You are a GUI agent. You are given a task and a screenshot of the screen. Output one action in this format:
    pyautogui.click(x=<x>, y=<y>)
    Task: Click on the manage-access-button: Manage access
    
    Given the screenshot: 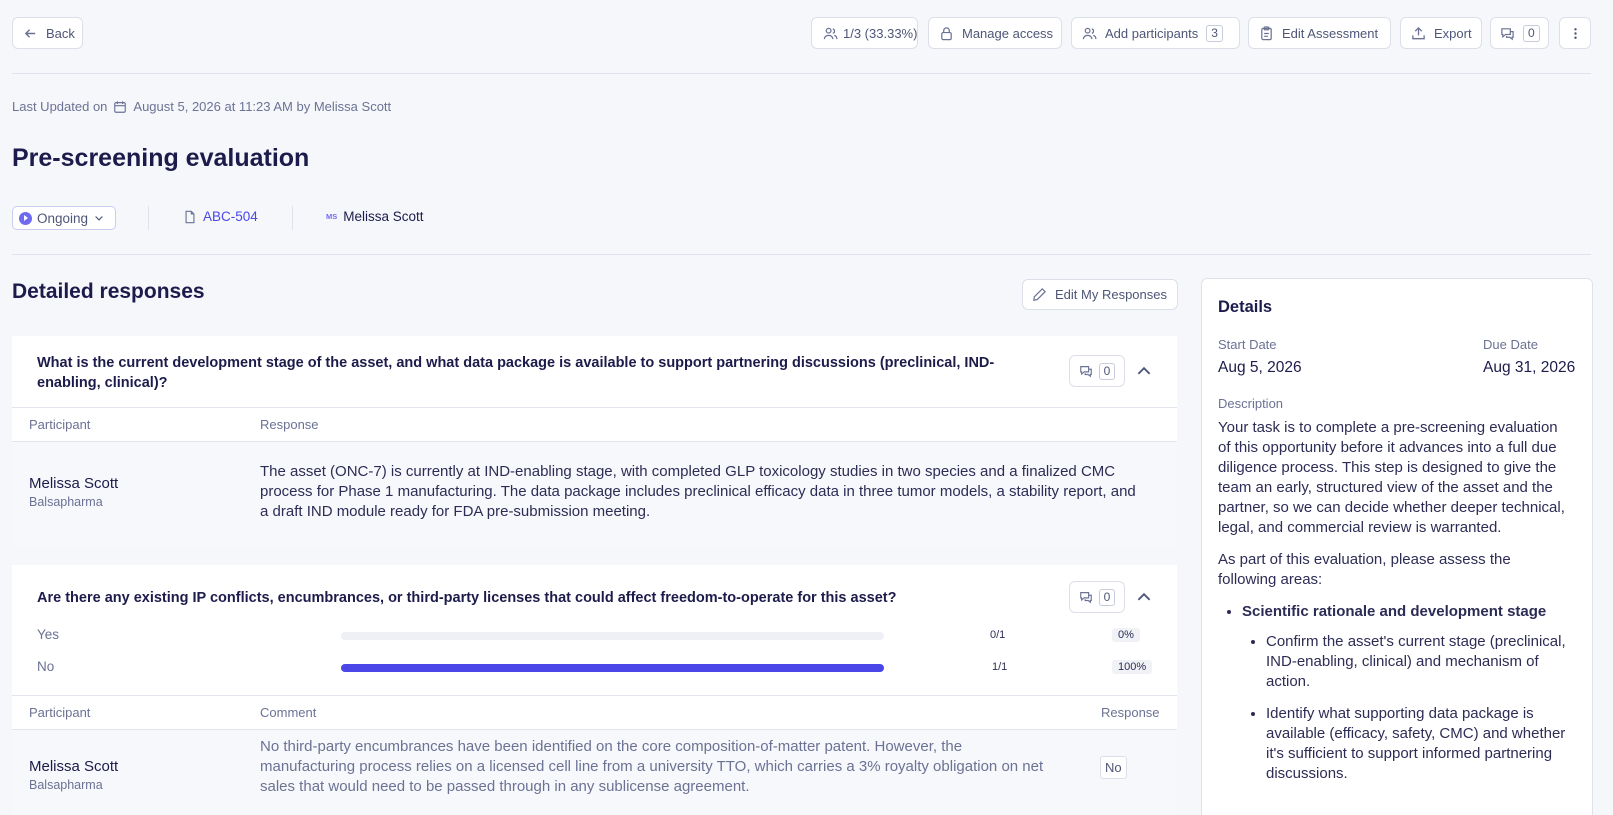 What is the action you would take?
    pyautogui.click(x=995, y=33)
    